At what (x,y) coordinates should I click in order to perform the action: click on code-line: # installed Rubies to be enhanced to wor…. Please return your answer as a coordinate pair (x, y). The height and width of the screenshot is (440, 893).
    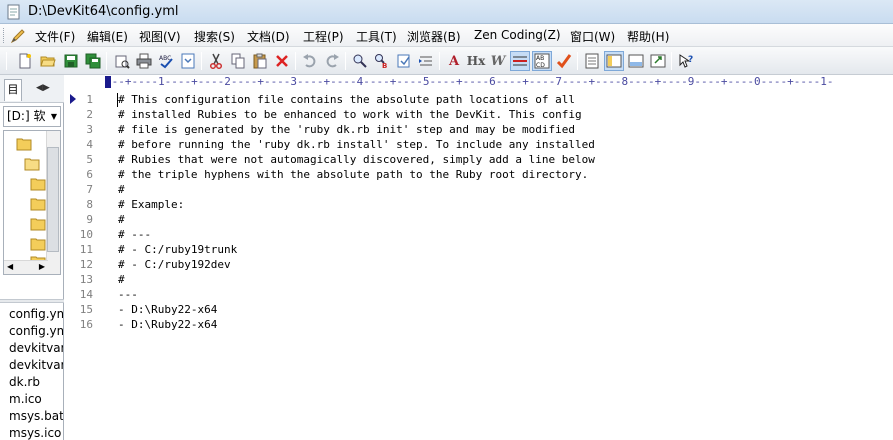
    Looking at the image, I should click on (350, 114).